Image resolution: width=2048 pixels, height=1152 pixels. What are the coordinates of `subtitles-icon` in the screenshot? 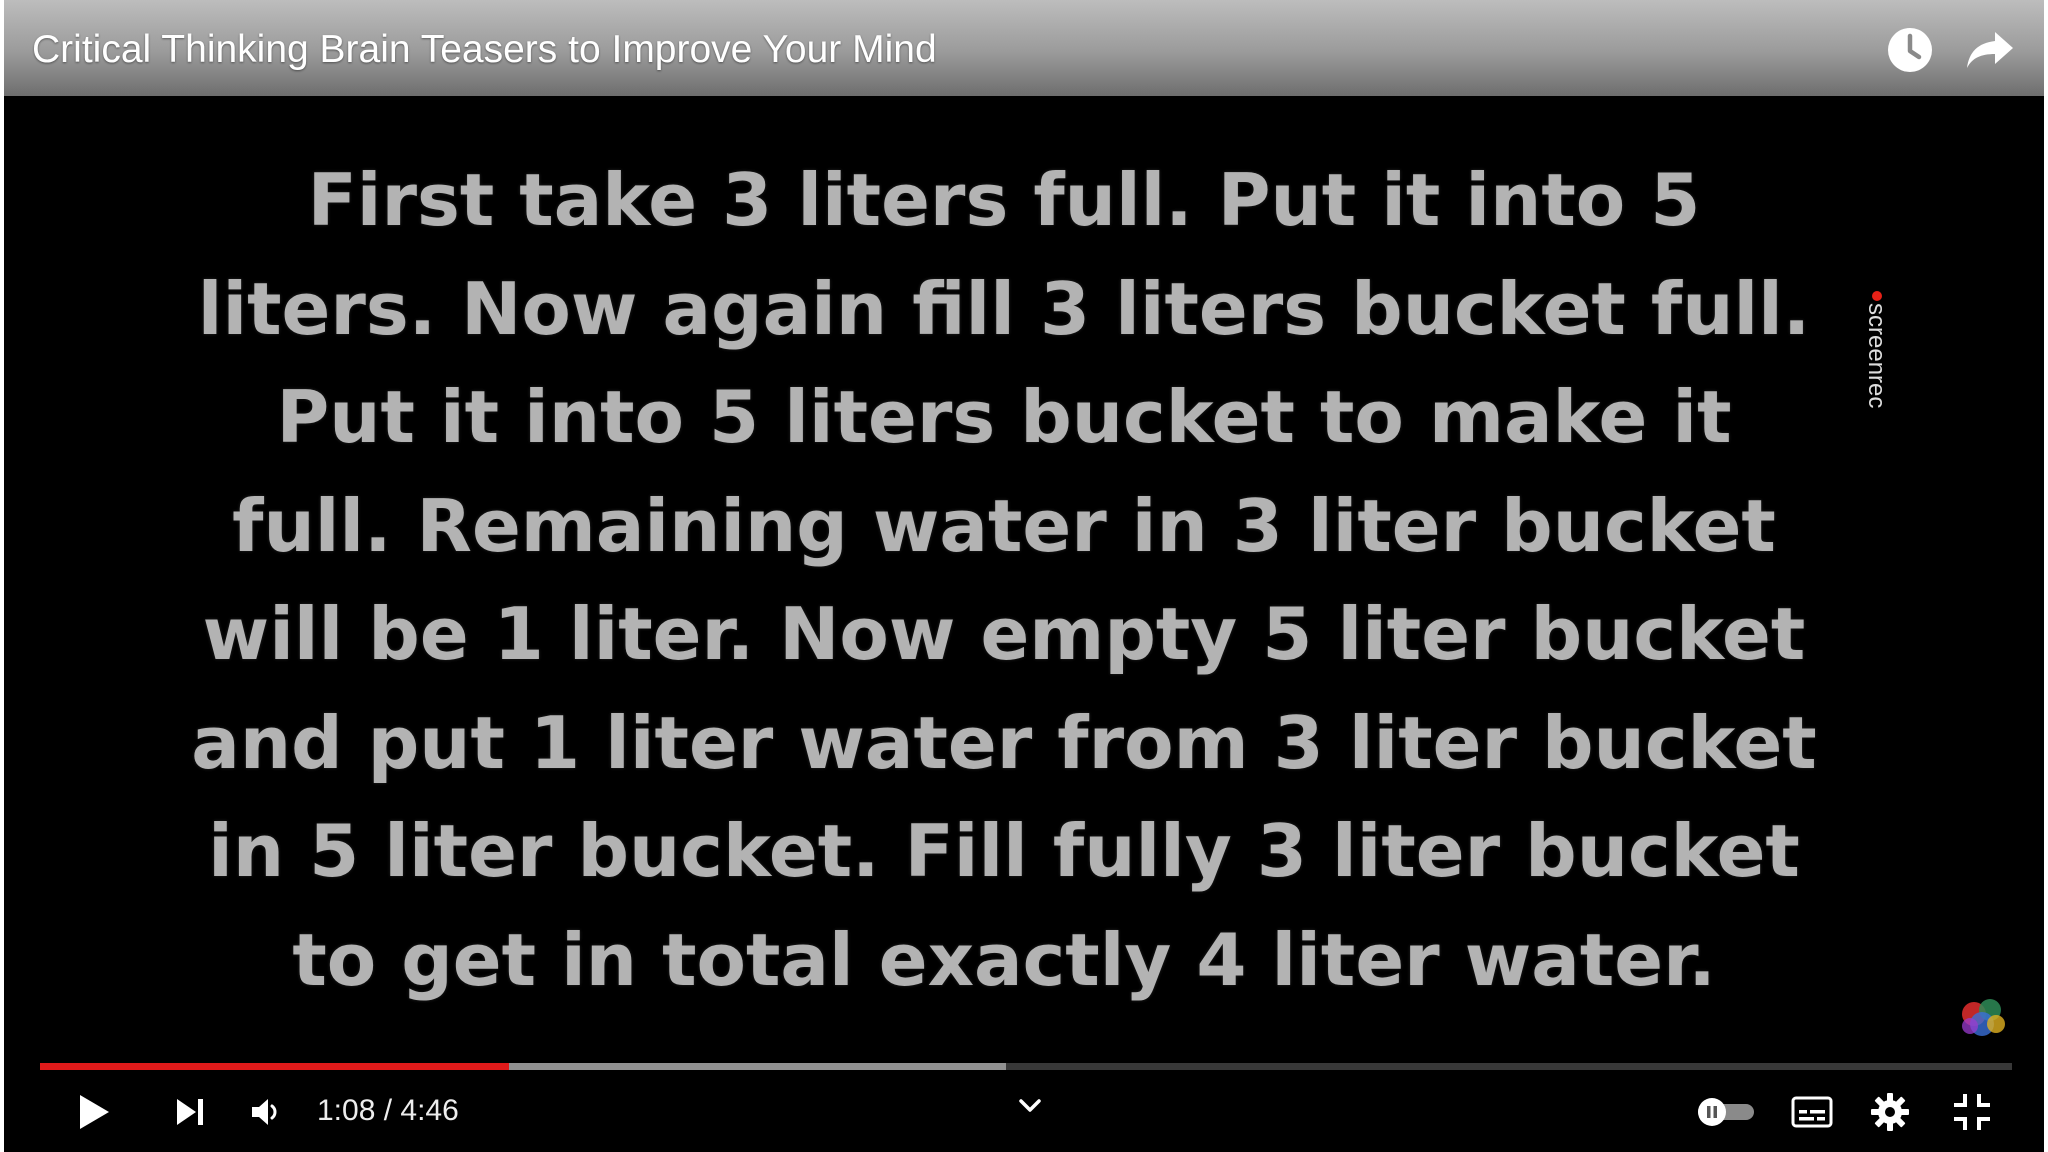 It's located at (1812, 1112).